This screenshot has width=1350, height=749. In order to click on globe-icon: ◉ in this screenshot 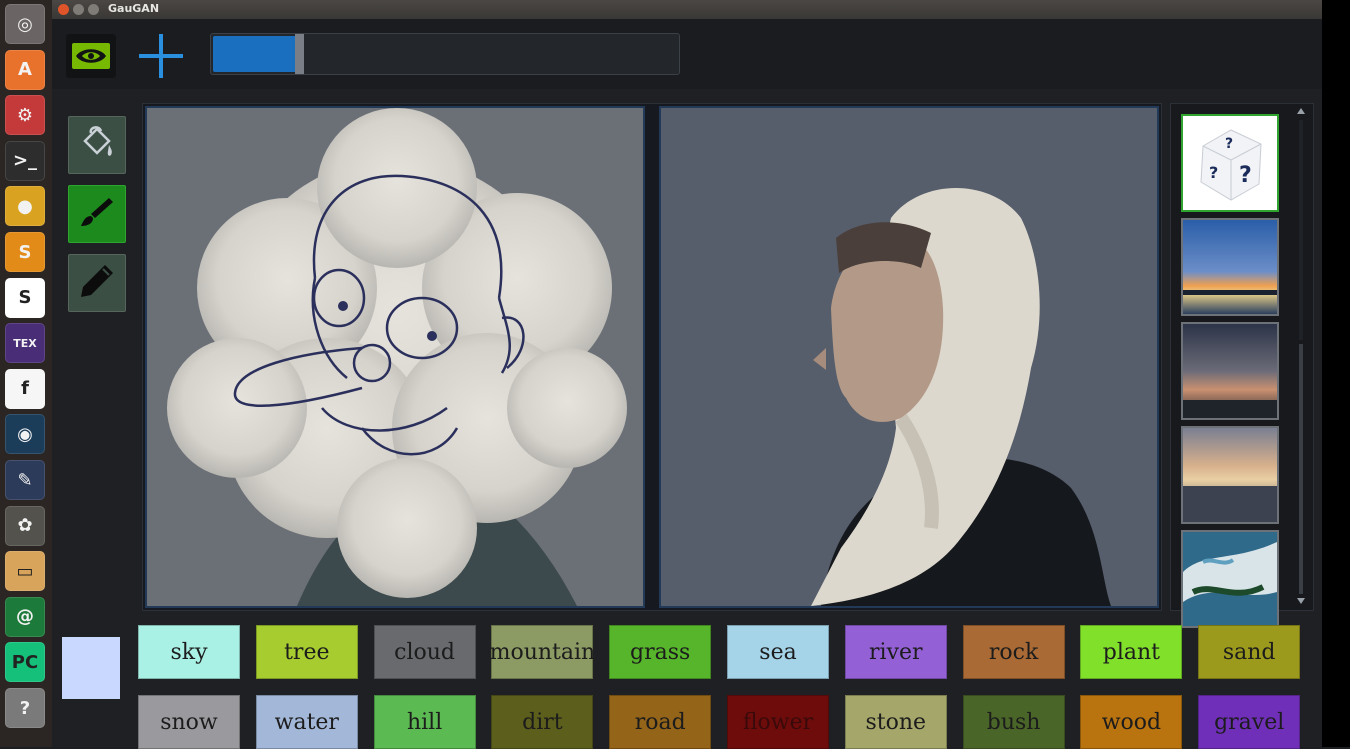, I will do `click(25, 434)`.